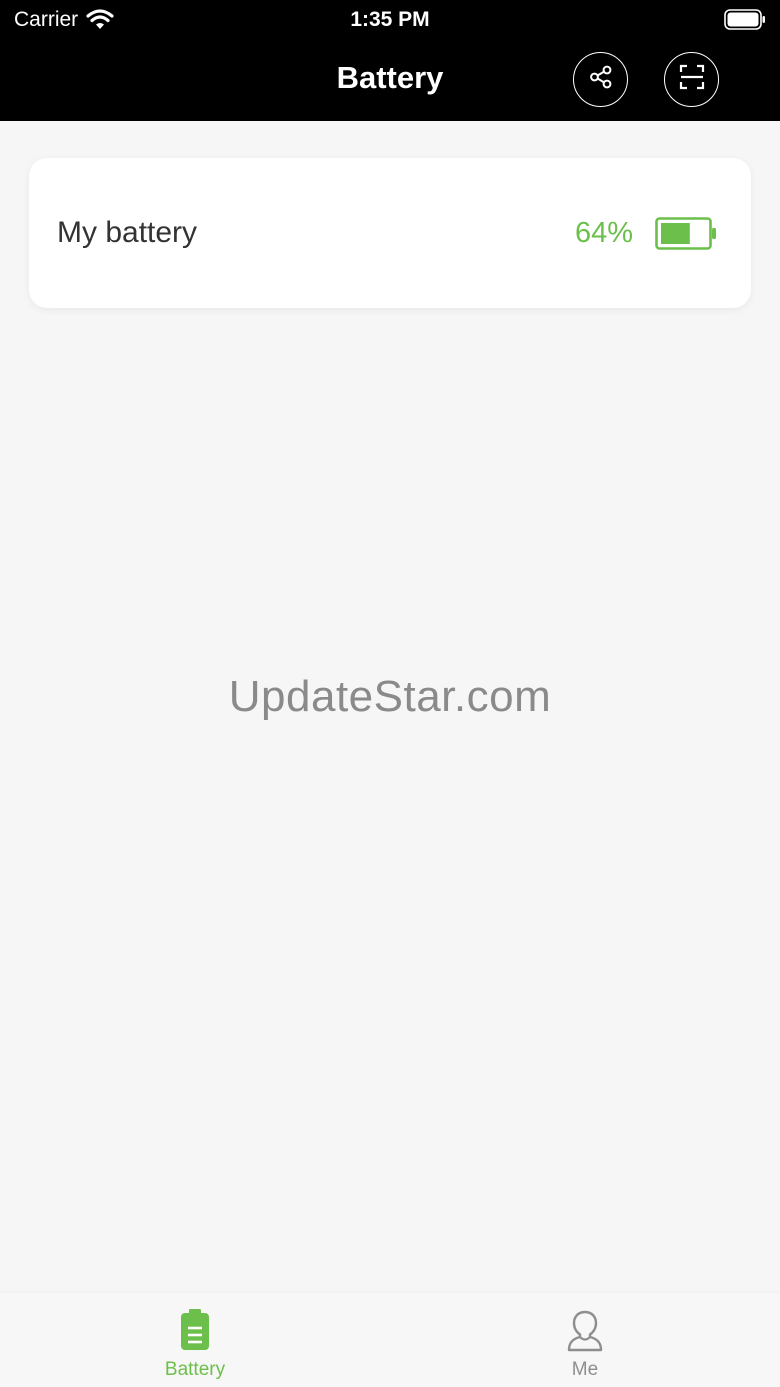 The height and width of the screenshot is (1387, 780). I want to click on watermark-text: UpdateStar.com, so click(390, 696).